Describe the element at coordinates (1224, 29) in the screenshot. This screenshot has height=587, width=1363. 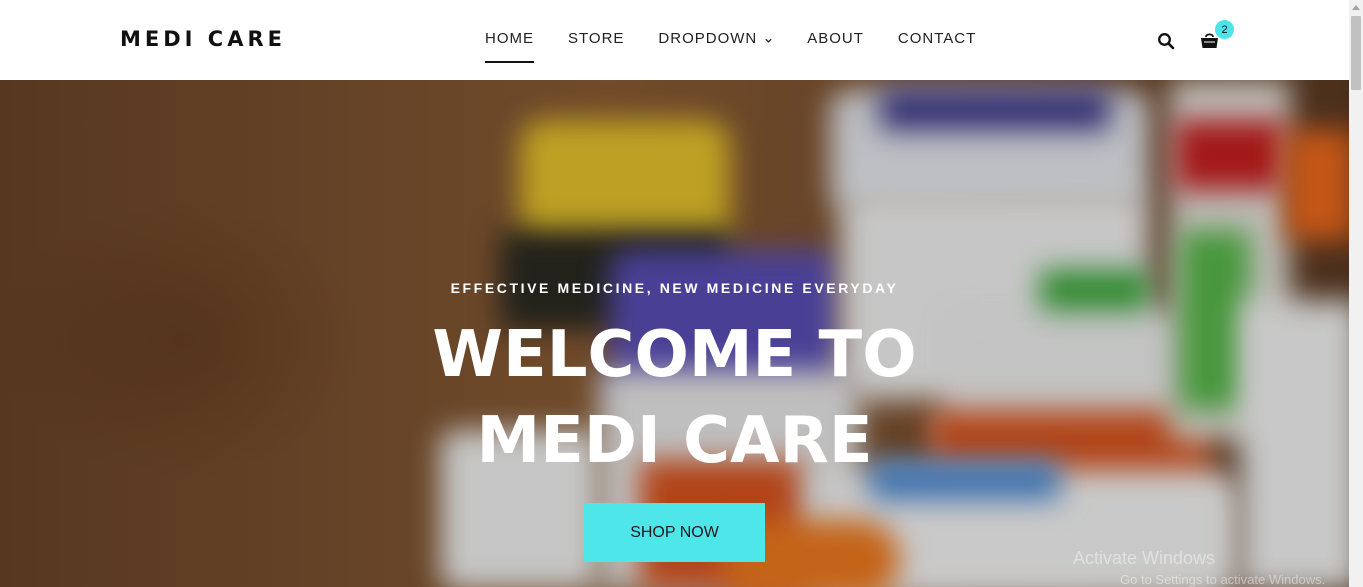
I see `cart-count-badge: 2` at that location.